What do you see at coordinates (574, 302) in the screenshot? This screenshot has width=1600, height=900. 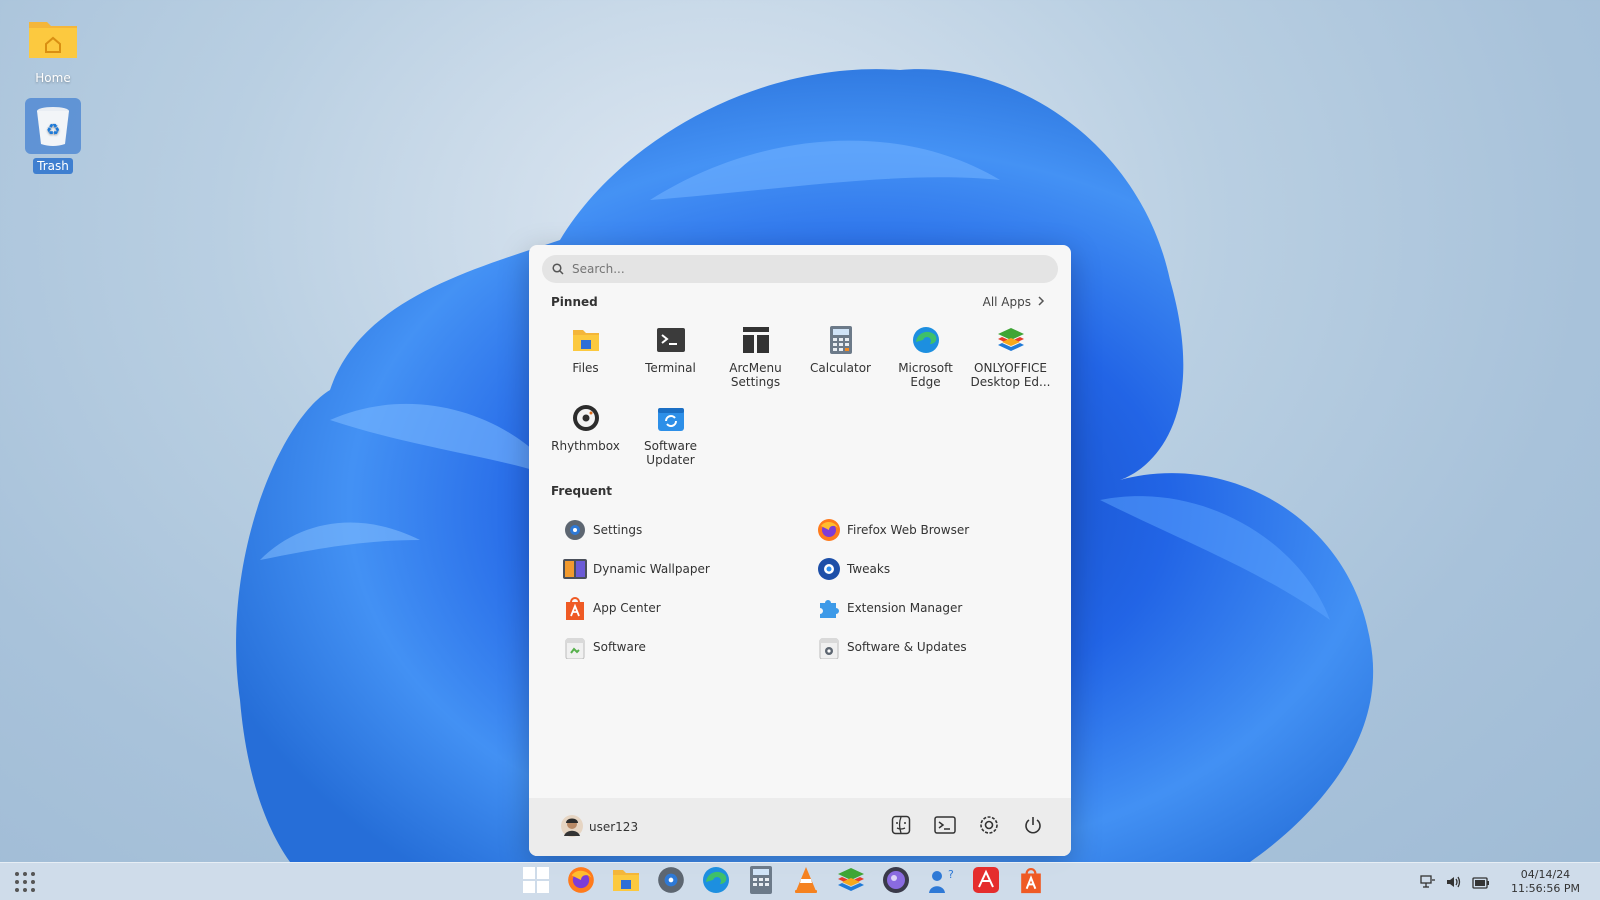 I see `pinned-title: Pinned` at bounding box center [574, 302].